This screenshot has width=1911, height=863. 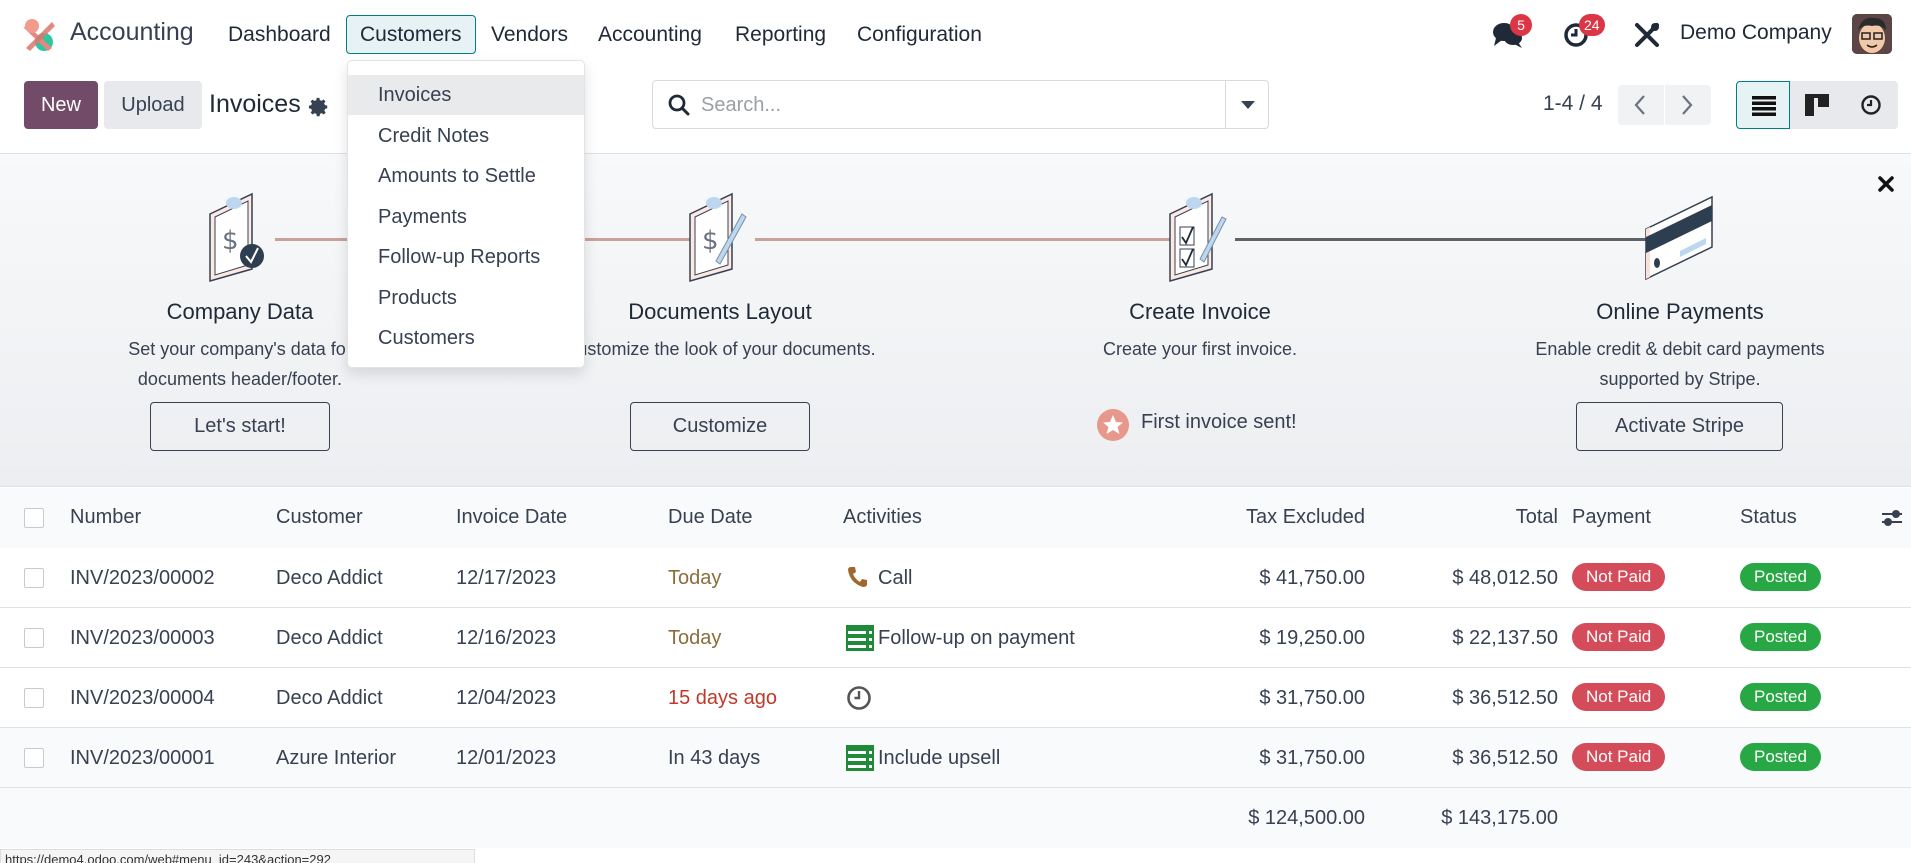 I want to click on nav-vendors: Vendors, so click(x=529, y=34).